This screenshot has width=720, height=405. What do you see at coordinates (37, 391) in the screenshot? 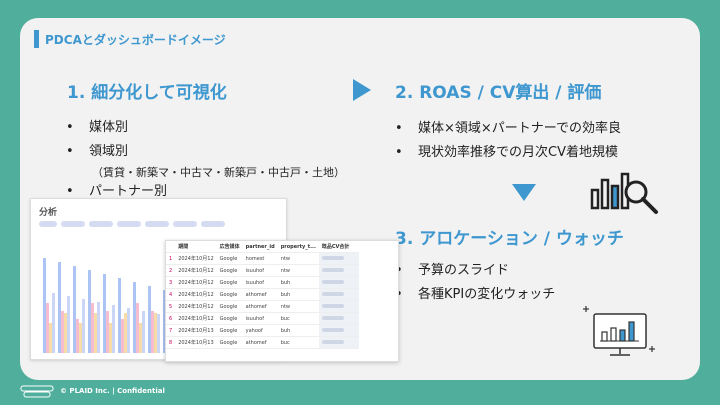
I see `plaid-logo-icon` at bounding box center [37, 391].